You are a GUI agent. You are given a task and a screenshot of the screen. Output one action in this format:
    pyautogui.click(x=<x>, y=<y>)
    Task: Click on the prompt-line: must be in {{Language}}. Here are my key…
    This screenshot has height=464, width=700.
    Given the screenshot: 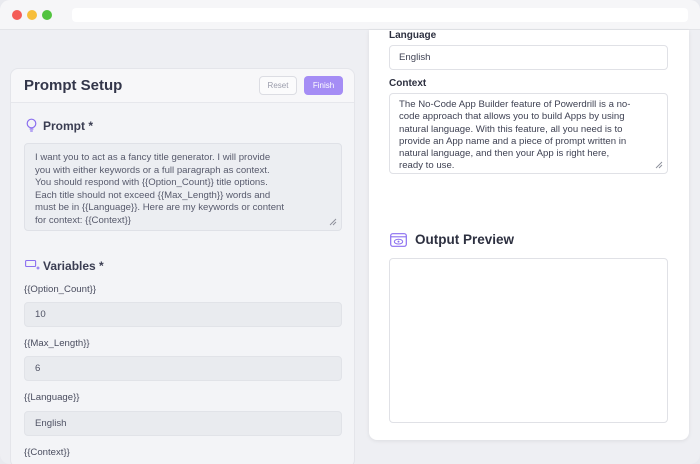 What is the action you would take?
    pyautogui.click(x=160, y=207)
    